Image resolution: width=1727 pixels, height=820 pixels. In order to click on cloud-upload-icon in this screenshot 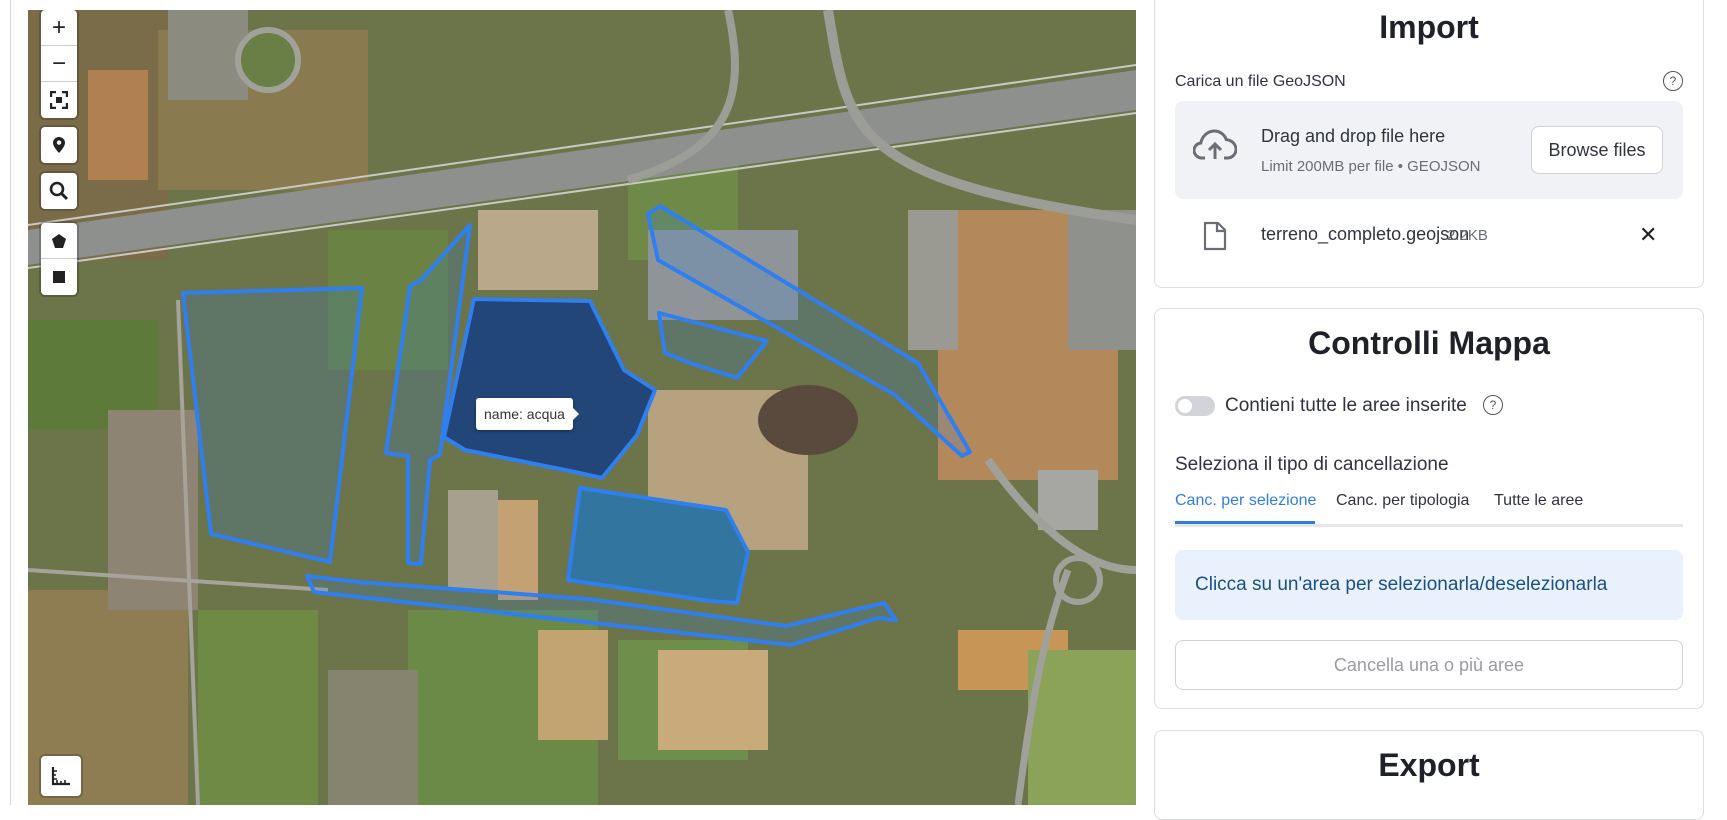, I will do `click(1215, 144)`.